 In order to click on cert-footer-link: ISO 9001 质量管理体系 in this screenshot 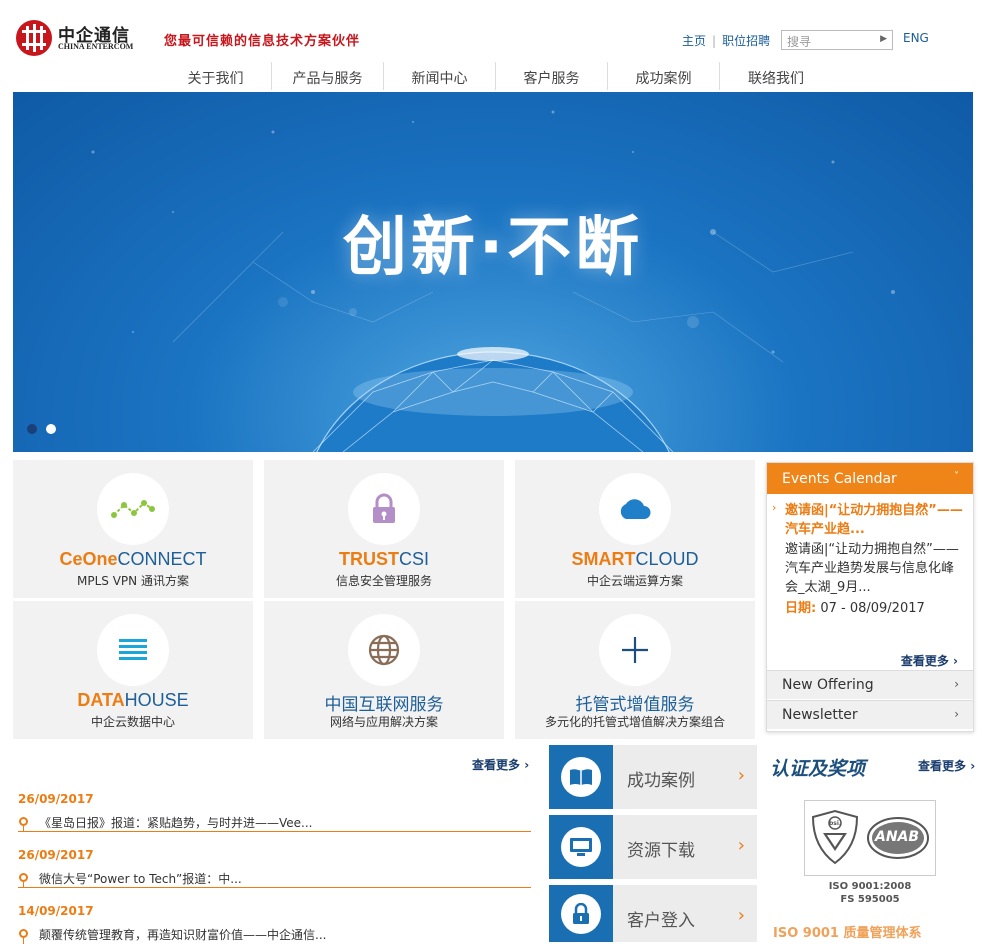, I will do `click(847, 931)`.